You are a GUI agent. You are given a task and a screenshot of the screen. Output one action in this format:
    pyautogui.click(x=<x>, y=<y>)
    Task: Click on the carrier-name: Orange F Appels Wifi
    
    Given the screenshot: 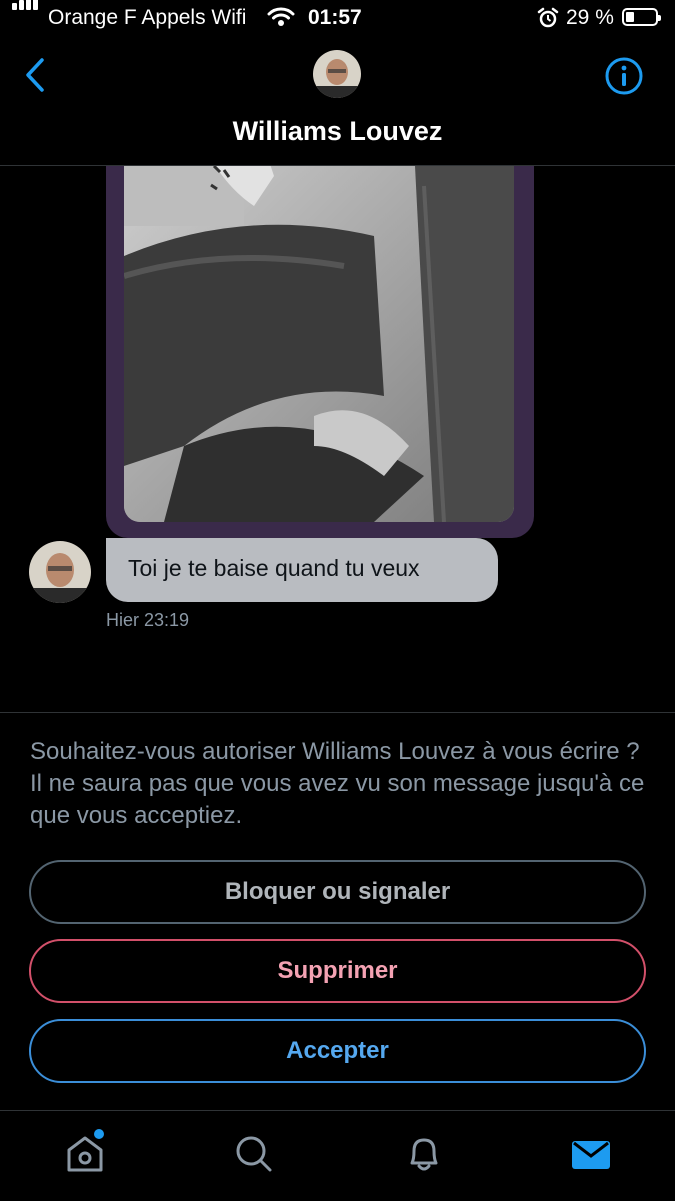 What is the action you would take?
    pyautogui.click(x=147, y=17)
    